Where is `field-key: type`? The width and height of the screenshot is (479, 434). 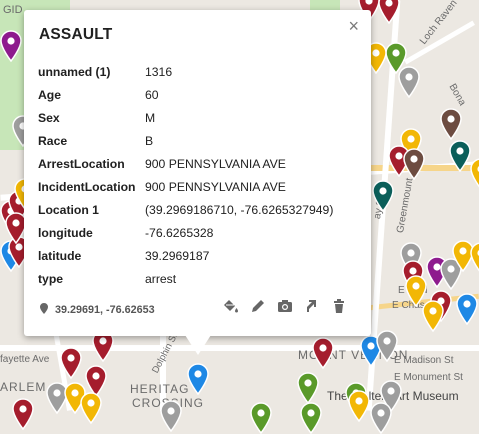
field-key: type is located at coordinates (51, 279).